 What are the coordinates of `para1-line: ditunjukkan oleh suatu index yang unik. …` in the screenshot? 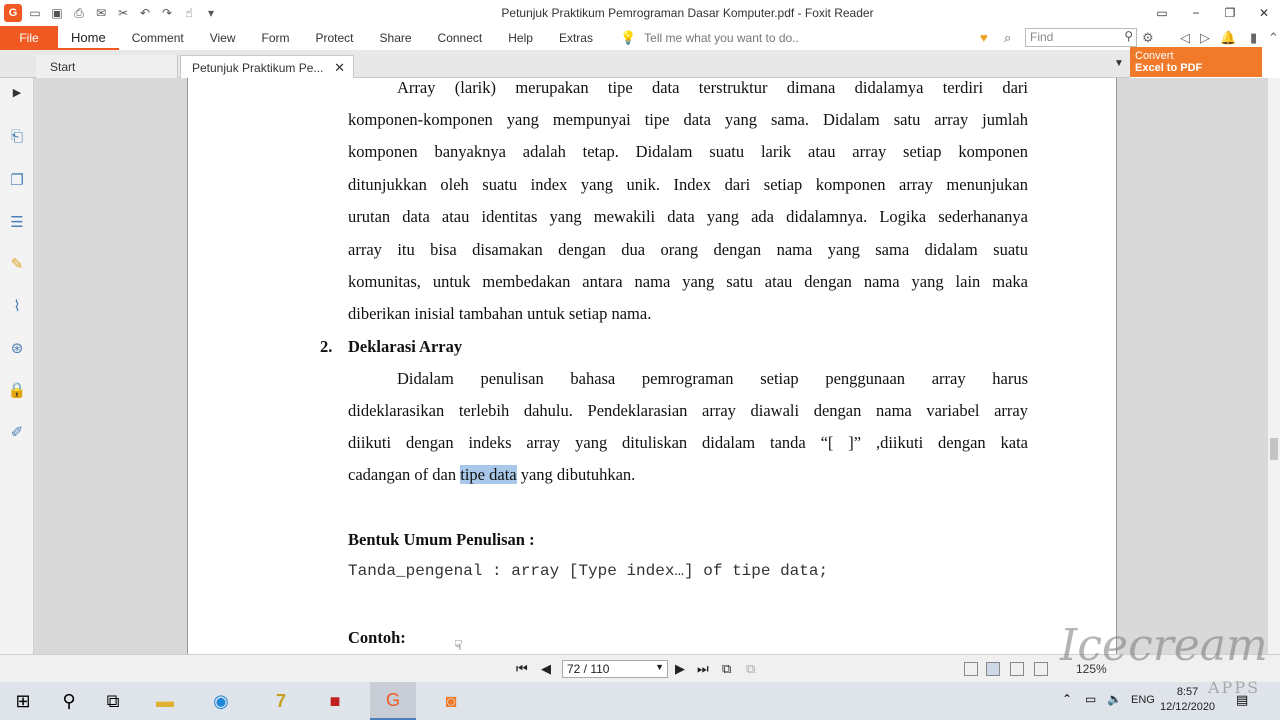 It's located at (688, 184).